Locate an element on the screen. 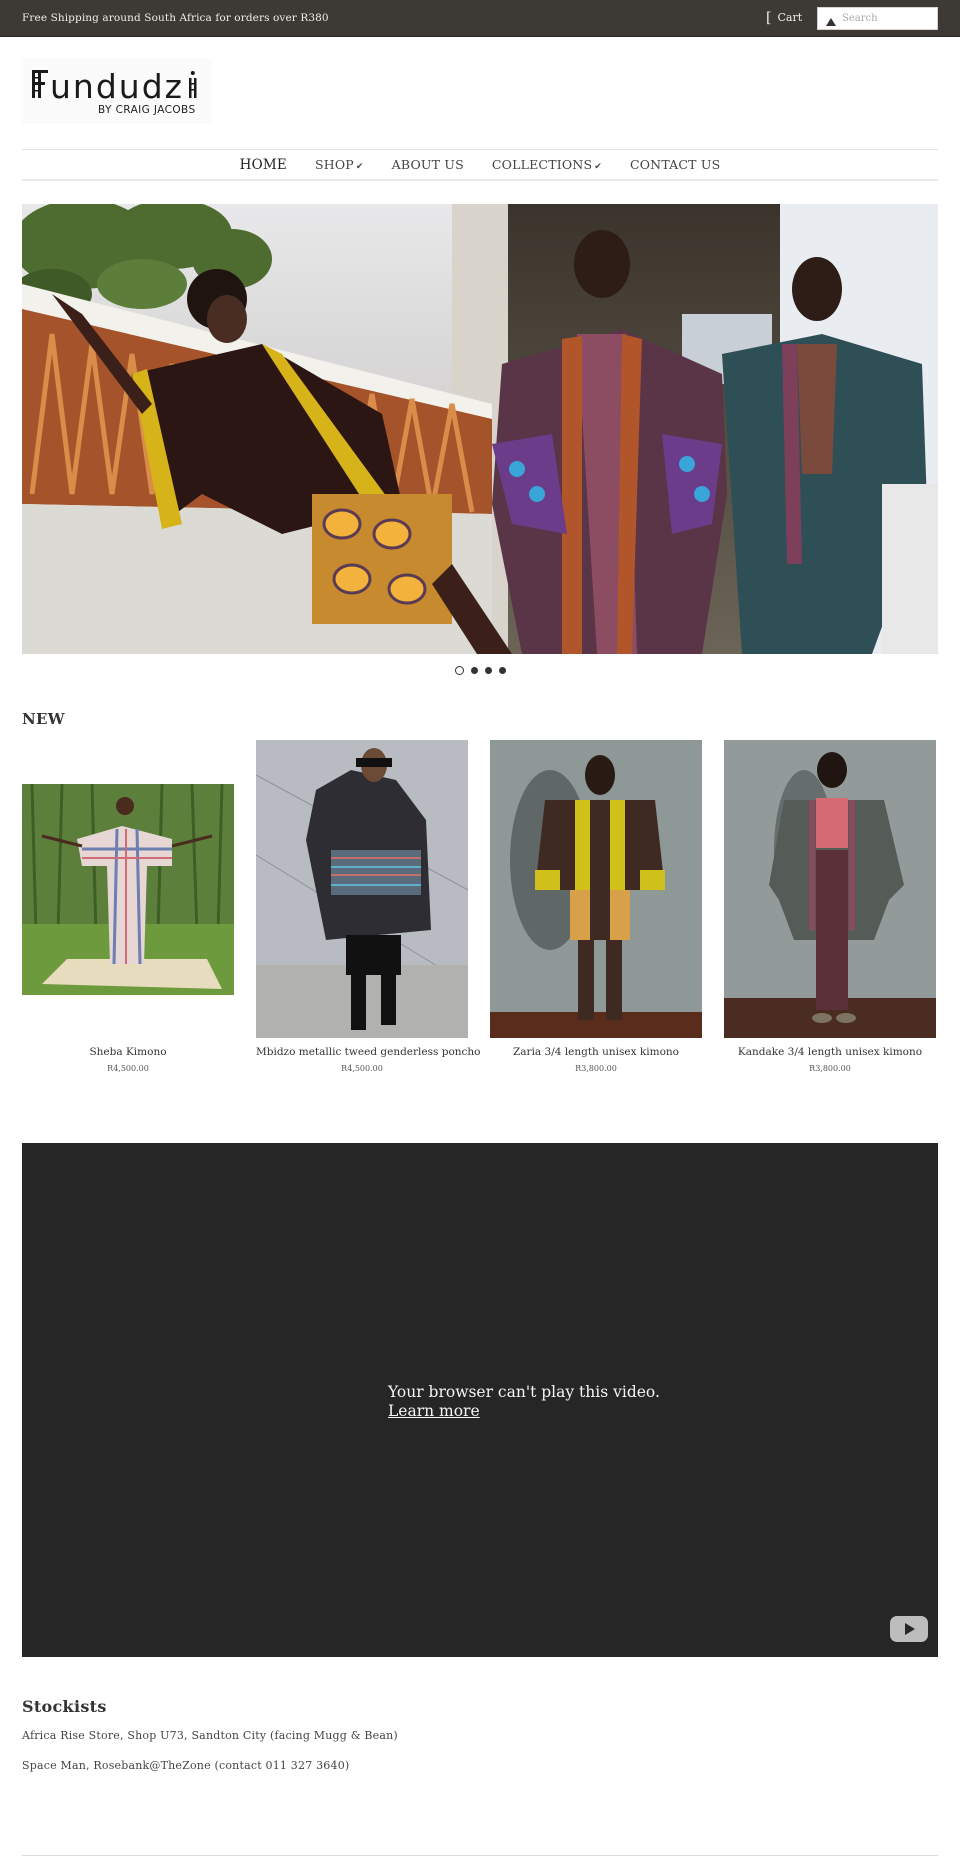 Image resolution: width=960 pixels, height=1875 pixels. nav-item-shop: SHOP ✔ is located at coordinates (339, 164).